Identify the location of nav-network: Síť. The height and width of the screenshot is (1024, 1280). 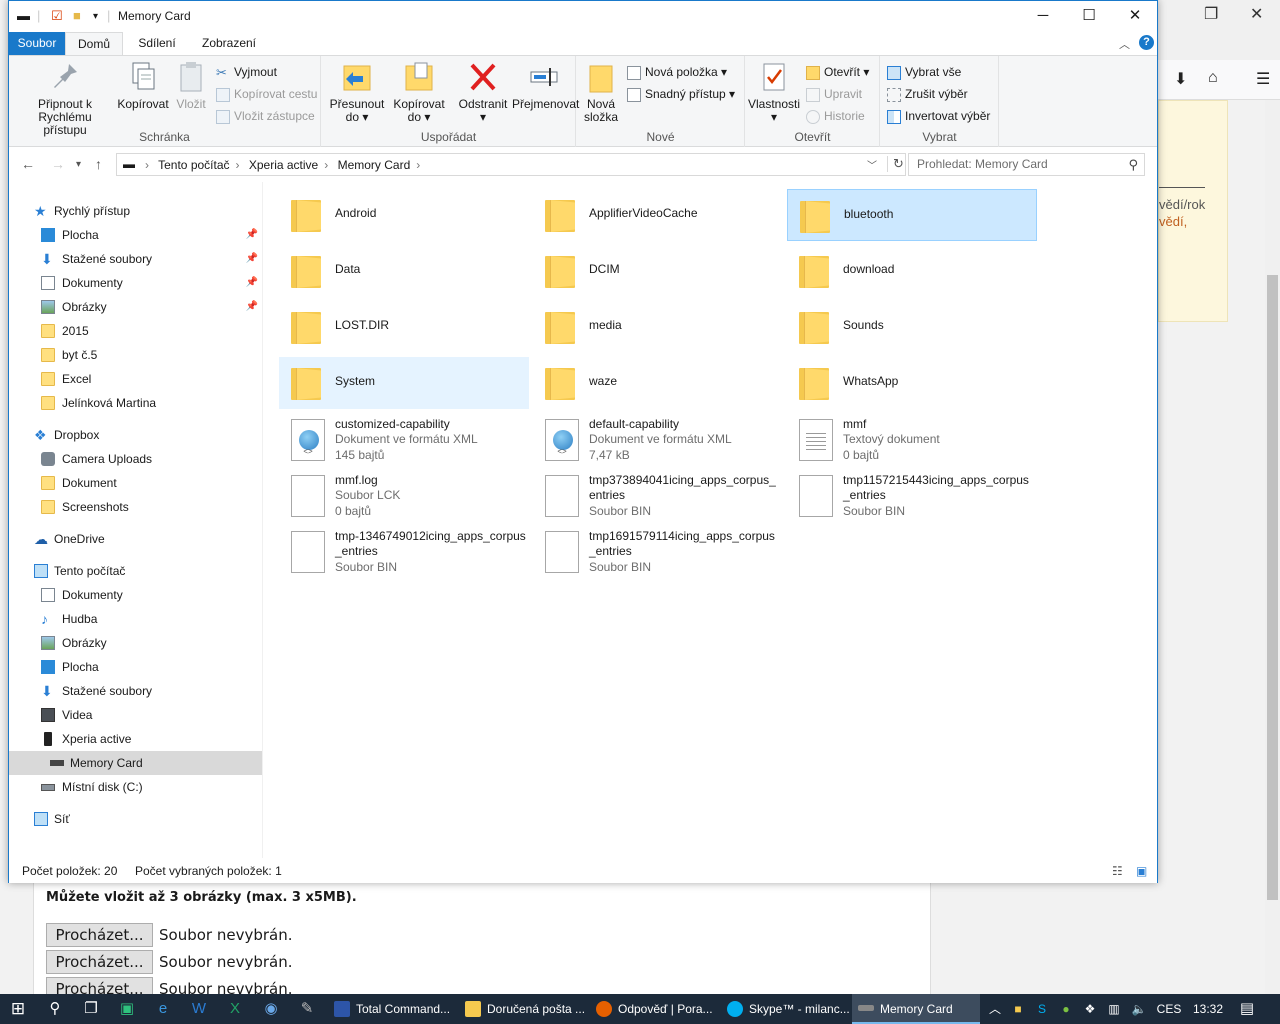
(135, 819).